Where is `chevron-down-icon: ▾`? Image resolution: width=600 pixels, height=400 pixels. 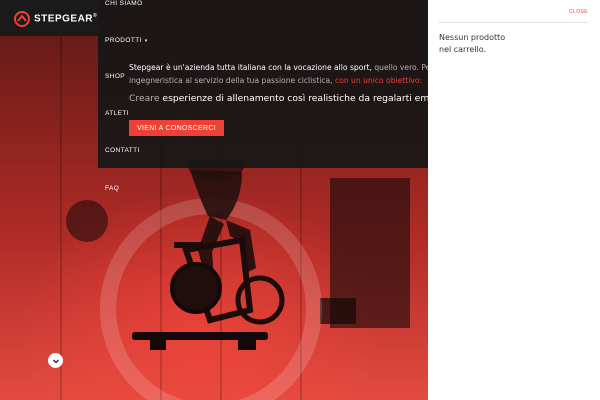
chevron-down-icon: ▾ is located at coordinates (146, 41).